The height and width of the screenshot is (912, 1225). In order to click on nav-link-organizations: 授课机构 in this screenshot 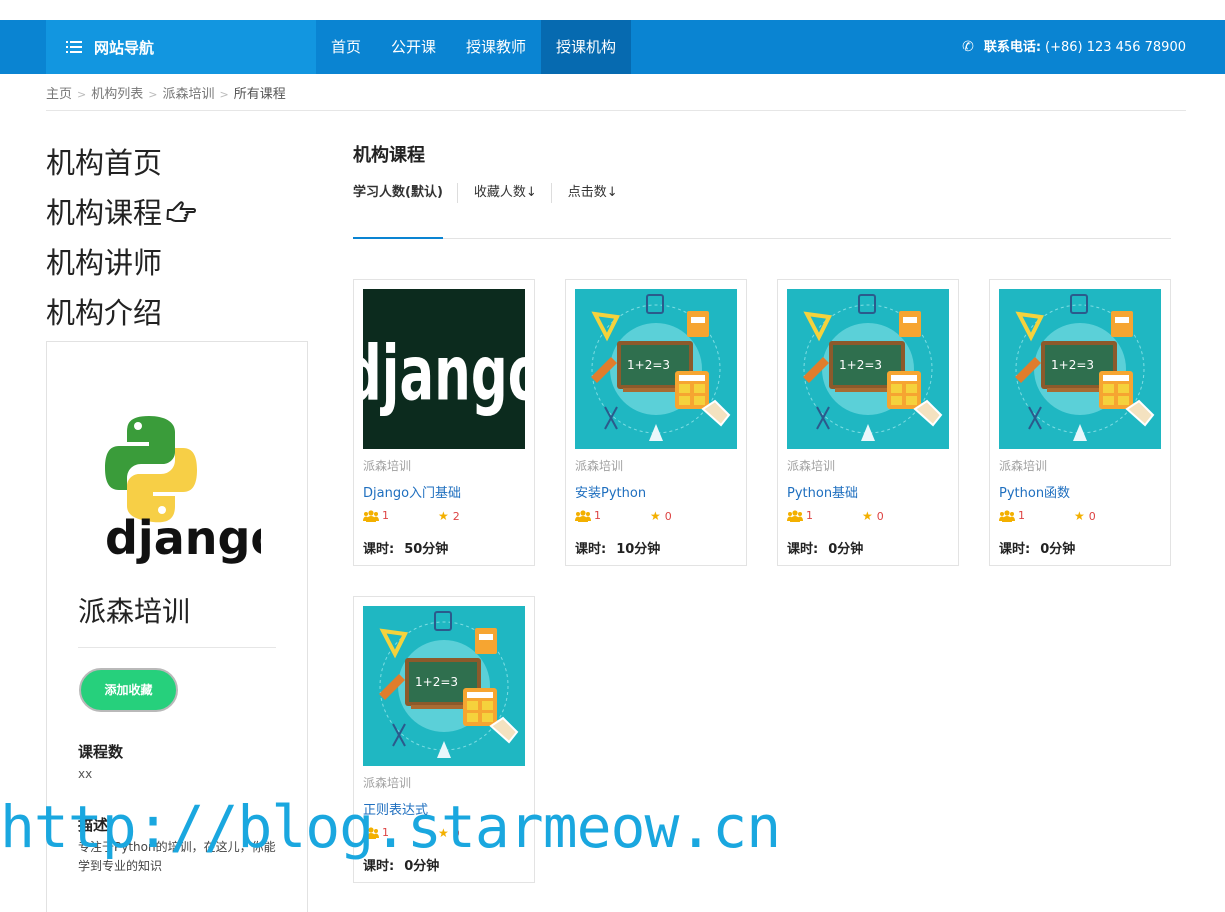, I will do `click(586, 47)`.